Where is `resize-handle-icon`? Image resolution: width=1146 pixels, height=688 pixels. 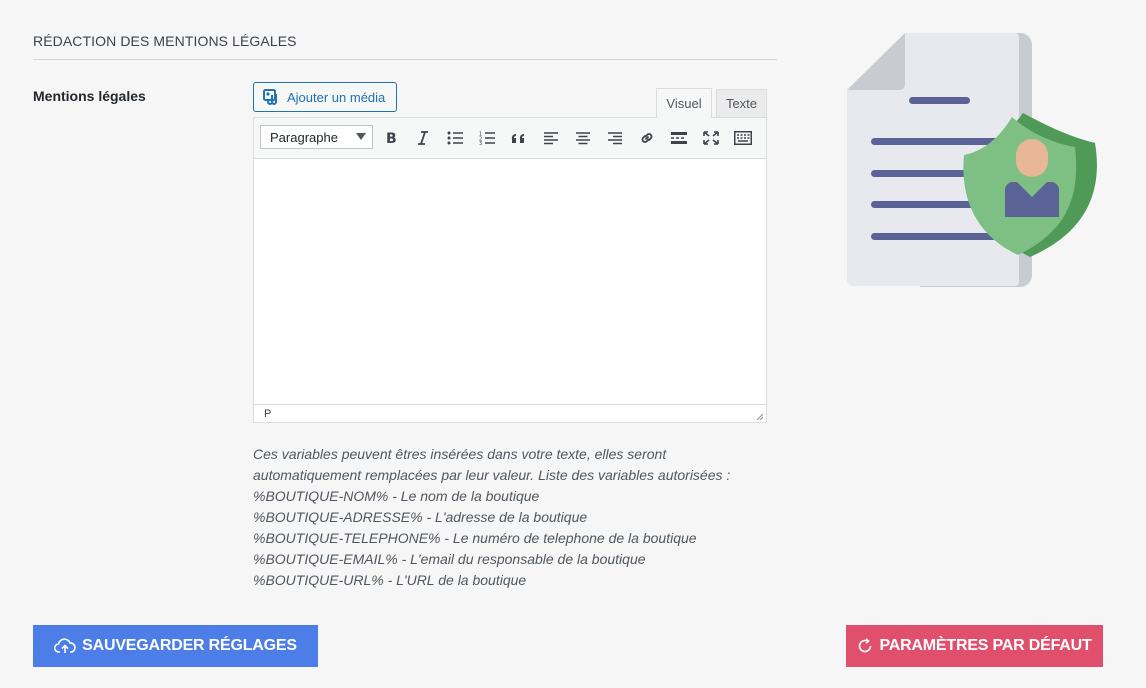
resize-handle-icon is located at coordinates (759, 416).